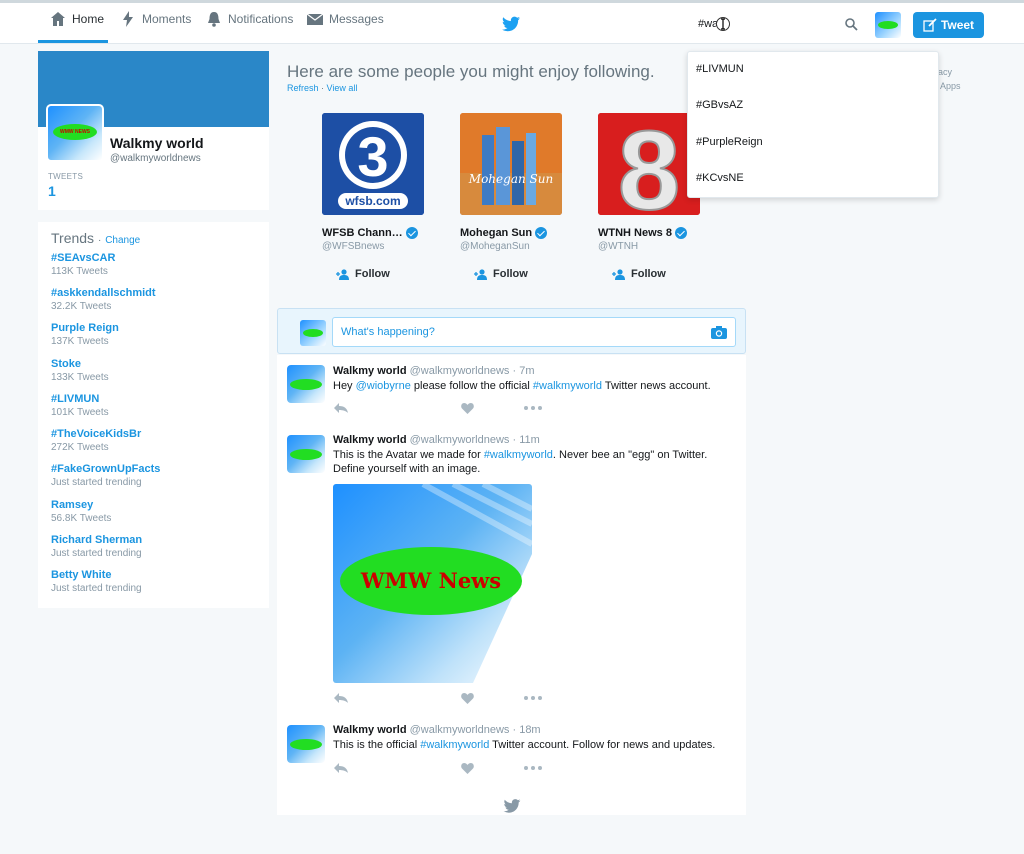  I want to click on nav-messages: Messages, so click(345, 27).